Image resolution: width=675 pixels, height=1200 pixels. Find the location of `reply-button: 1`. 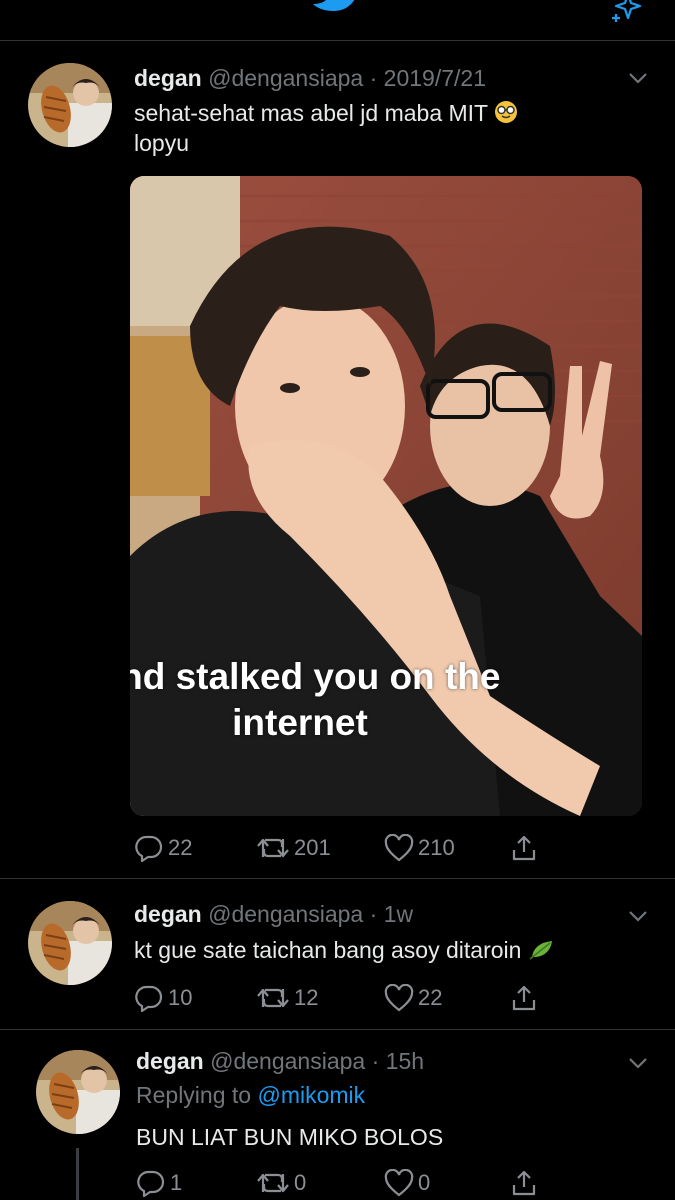

reply-button: 1 is located at coordinates (159, 1183).